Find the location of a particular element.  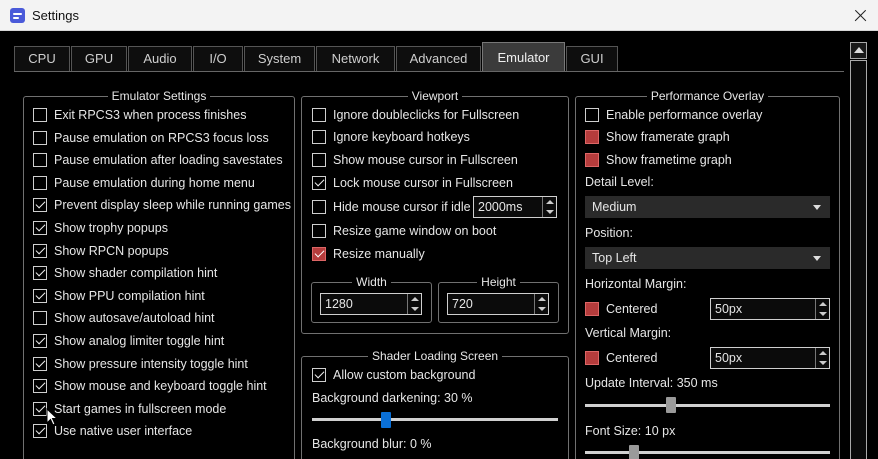

horizontal-margin-spinbox: 50px is located at coordinates (770, 309).